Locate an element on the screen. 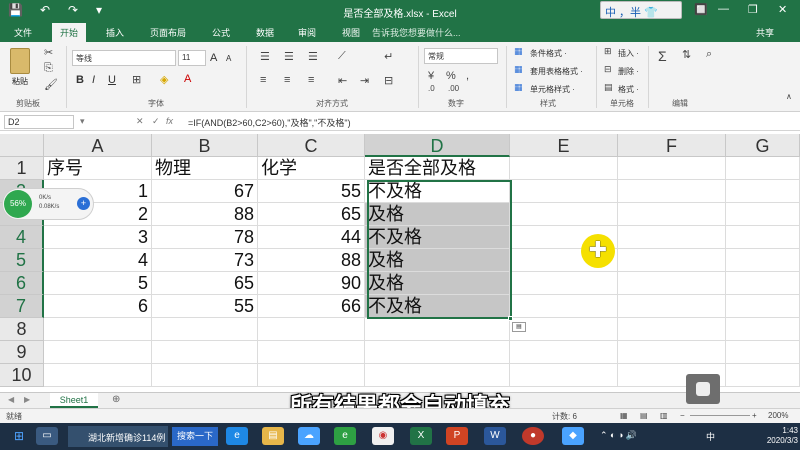 This screenshot has height=450, width=800. ribbon-display-icon: 🔲 is located at coordinates (701, 9).